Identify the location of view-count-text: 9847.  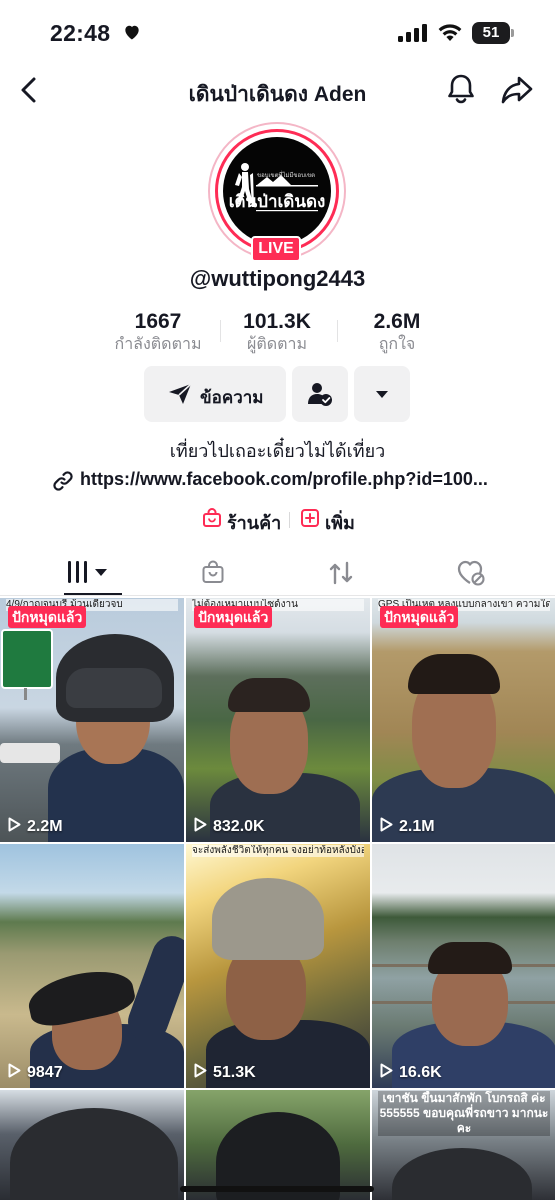
(45, 1072).